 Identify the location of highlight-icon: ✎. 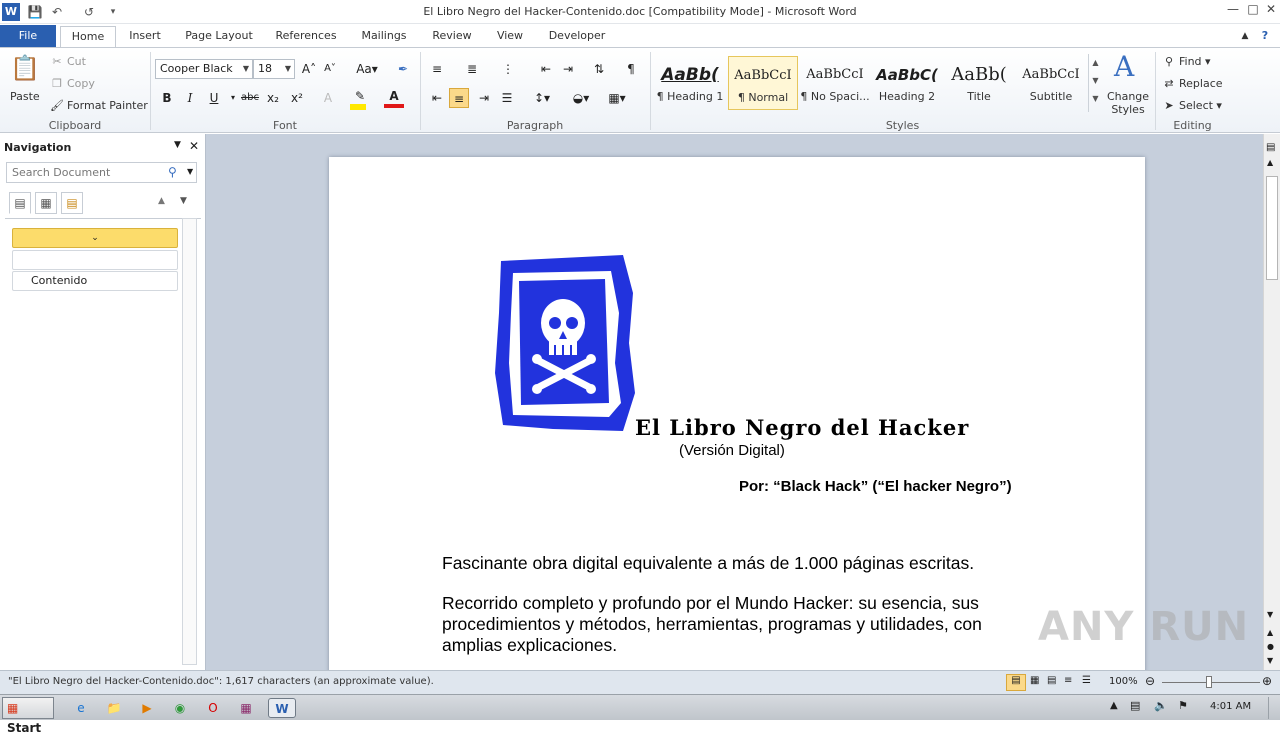
(360, 96).